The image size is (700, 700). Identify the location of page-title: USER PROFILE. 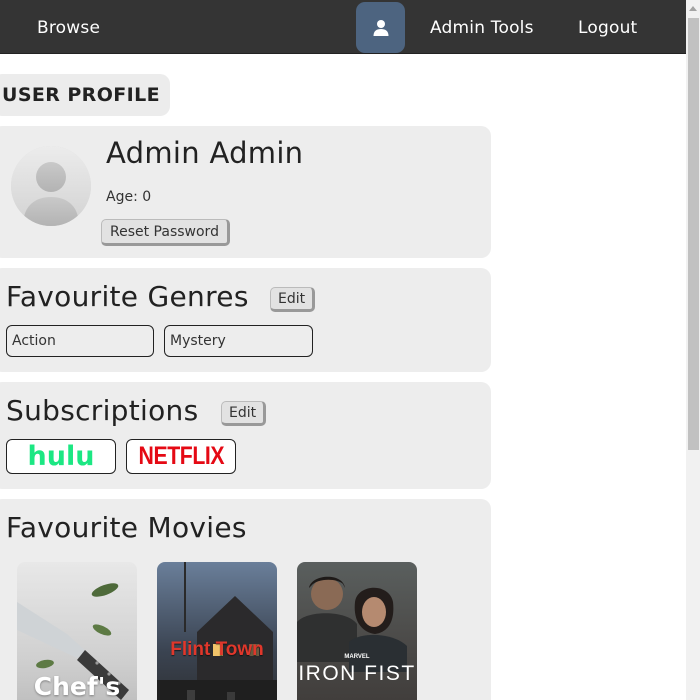
(85, 95).